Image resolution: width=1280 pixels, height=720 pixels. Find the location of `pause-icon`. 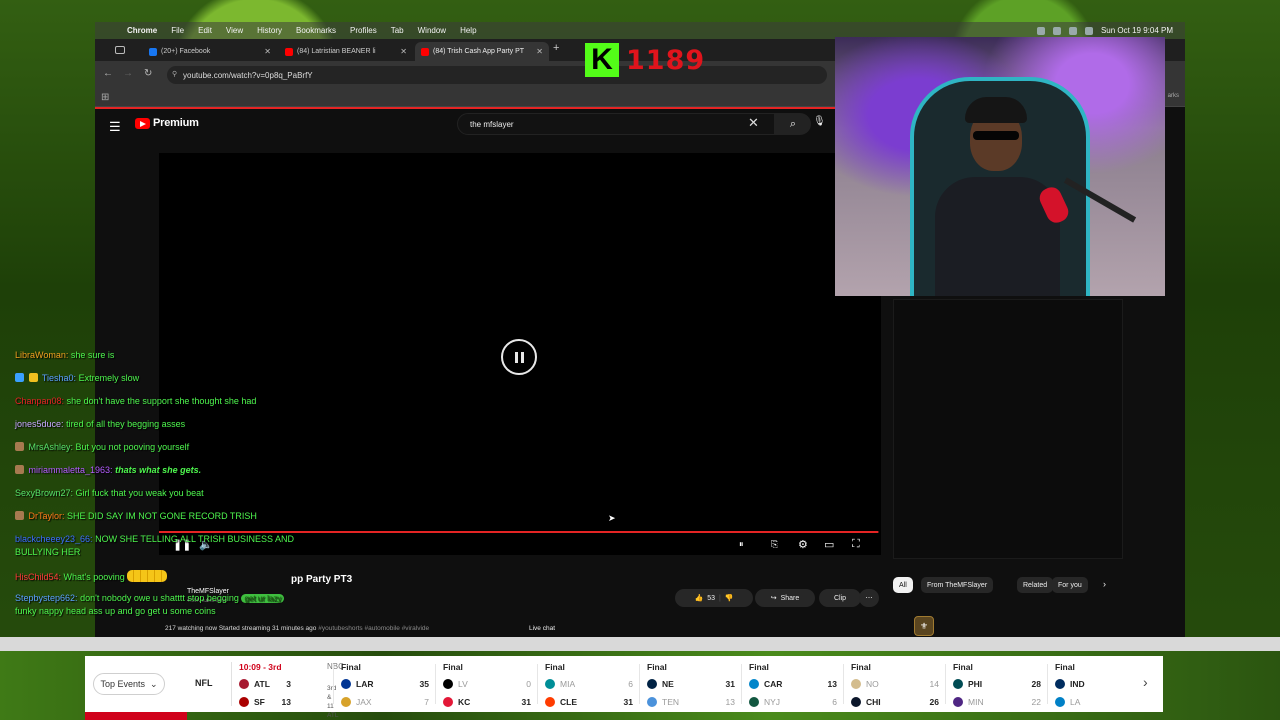

pause-icon is located at coordinates (519, 357).